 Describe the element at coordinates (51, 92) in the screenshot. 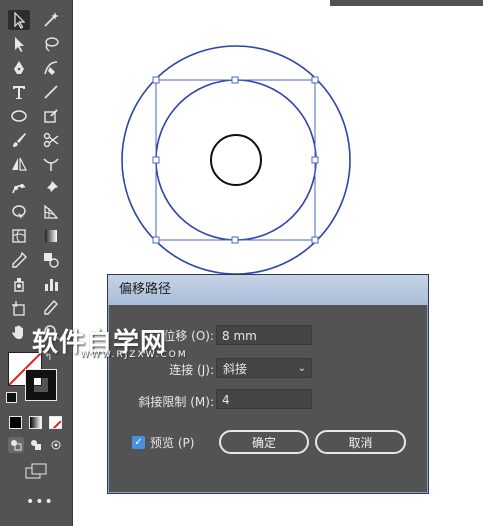

I see `line-tool-icon` at that location.